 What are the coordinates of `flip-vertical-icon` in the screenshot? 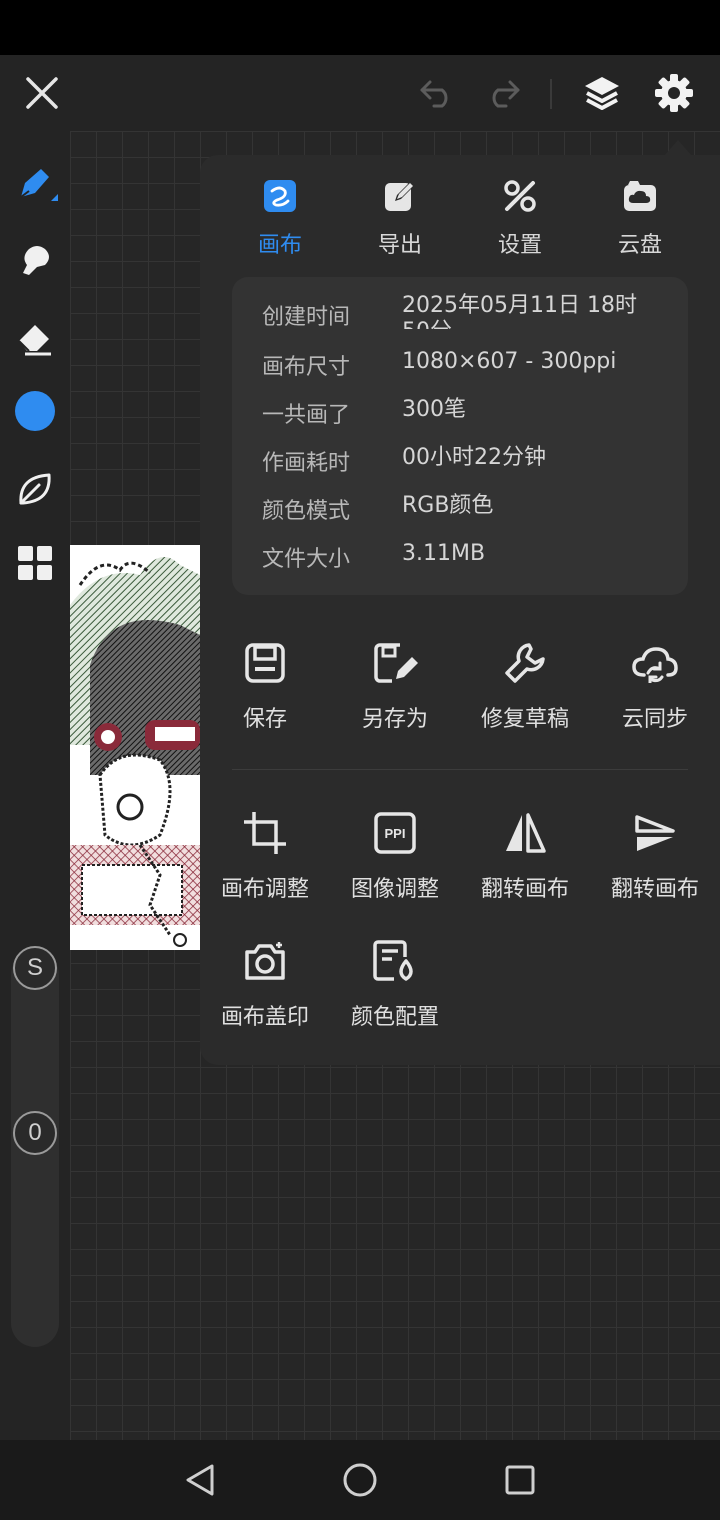 It's located at (655, 833).